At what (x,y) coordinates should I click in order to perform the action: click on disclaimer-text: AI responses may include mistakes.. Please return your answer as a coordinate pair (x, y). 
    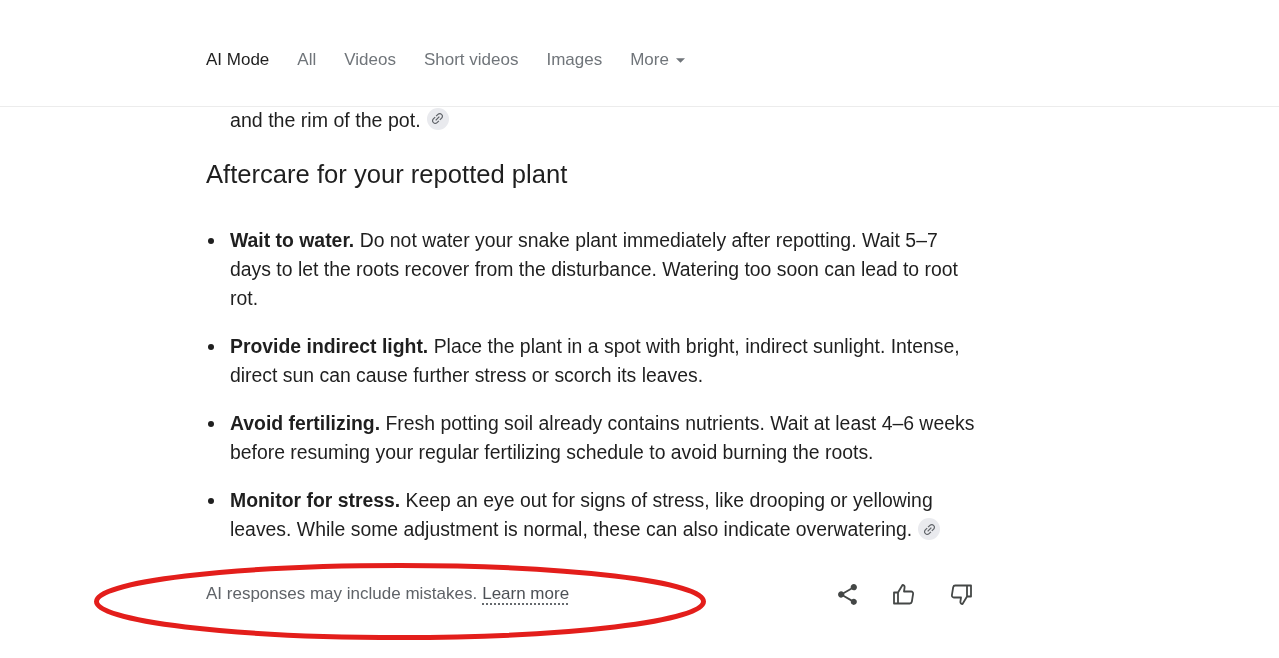
    Looking at the image, I should click on (342, 594).